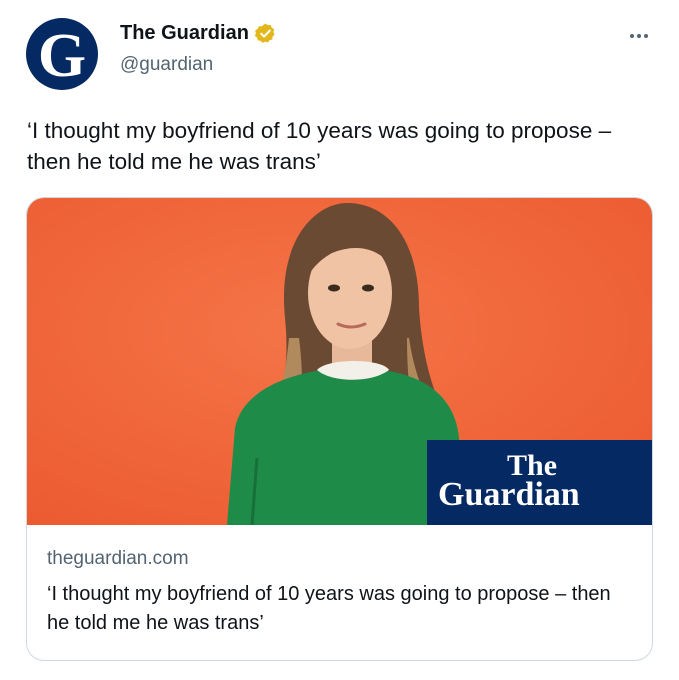 Image resolution: width=679 pixels, height=680 pixels. I want to click on logo-line-guardian: Guardian, so click(509, 494).